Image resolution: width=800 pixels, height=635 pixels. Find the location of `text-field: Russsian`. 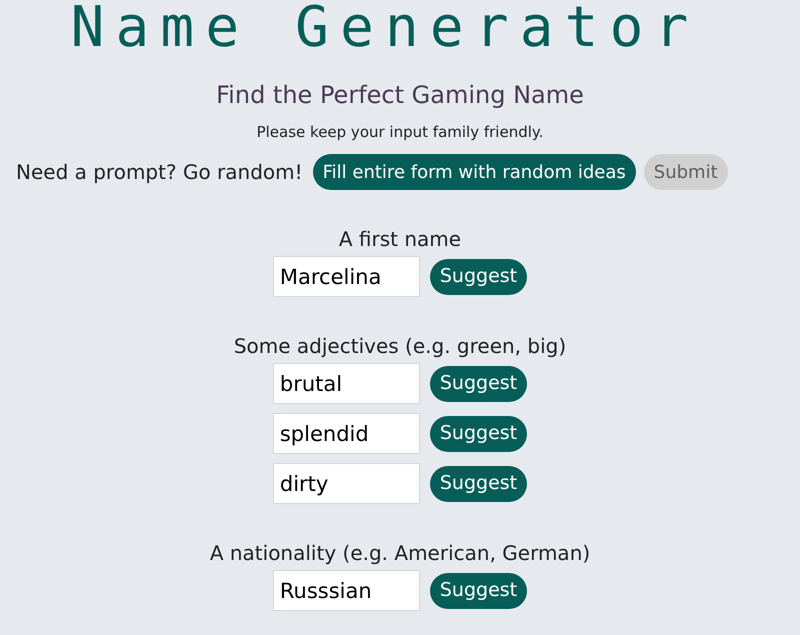

text-field: Russsian is located at coordinates (346, 590).